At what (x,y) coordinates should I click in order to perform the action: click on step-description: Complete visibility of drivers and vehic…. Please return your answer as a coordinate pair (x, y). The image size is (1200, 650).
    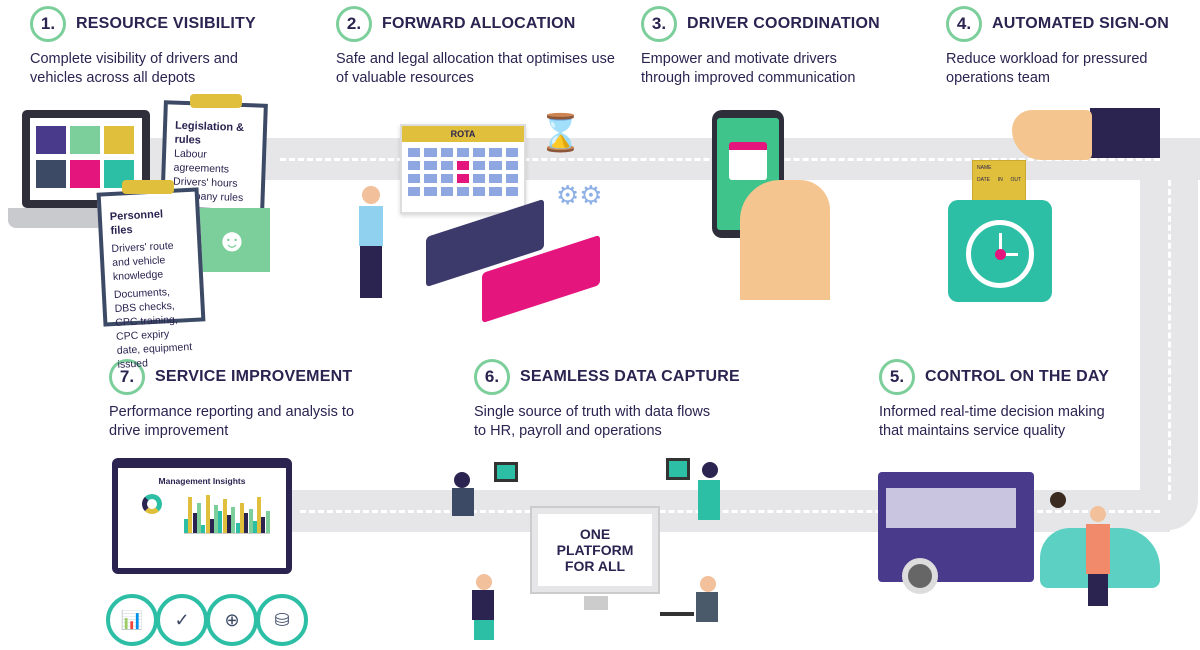
    Looking at the image, I should click on (134, 68).